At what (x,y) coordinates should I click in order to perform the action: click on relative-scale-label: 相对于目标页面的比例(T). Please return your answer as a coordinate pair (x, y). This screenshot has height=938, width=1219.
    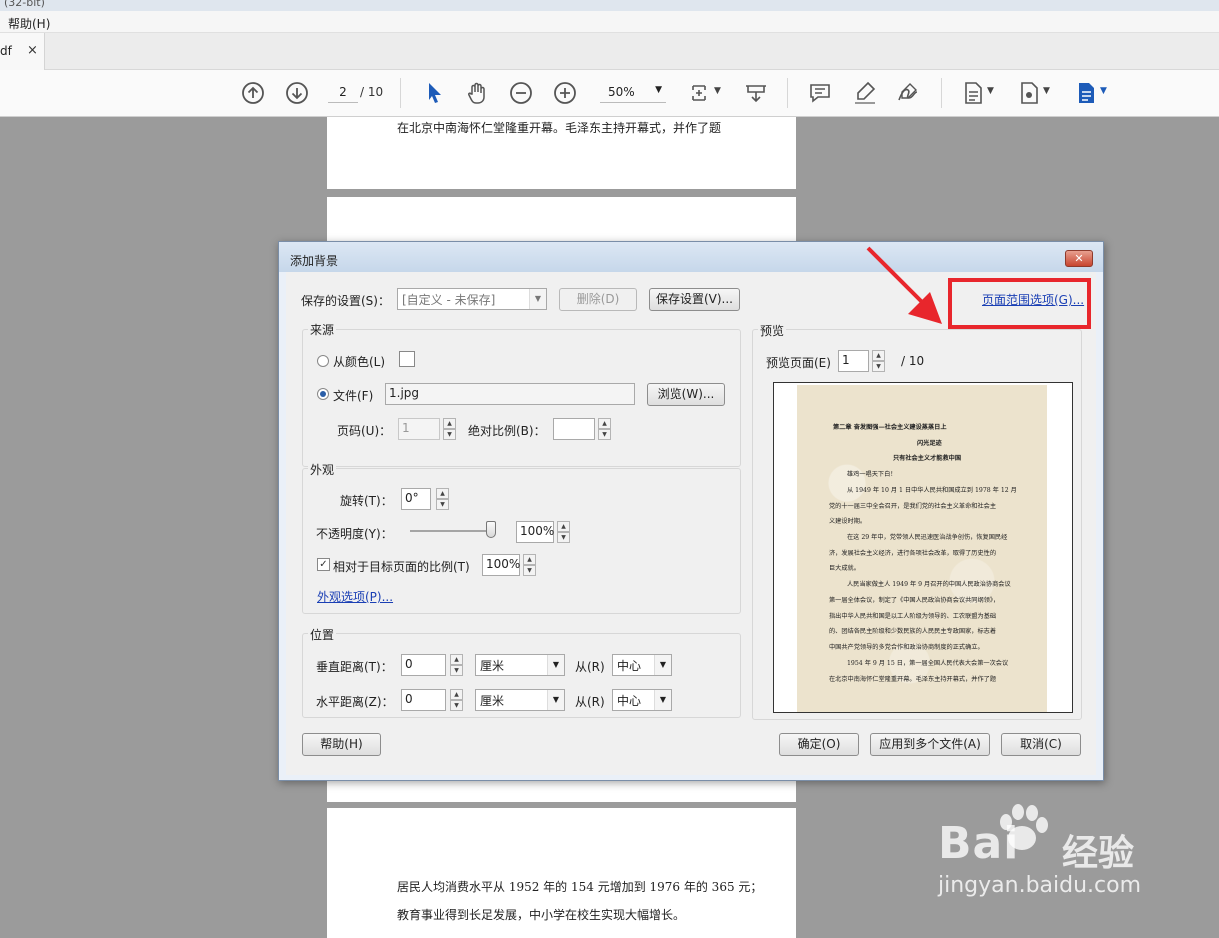
    Looking at the image, I should click on (401, 566).